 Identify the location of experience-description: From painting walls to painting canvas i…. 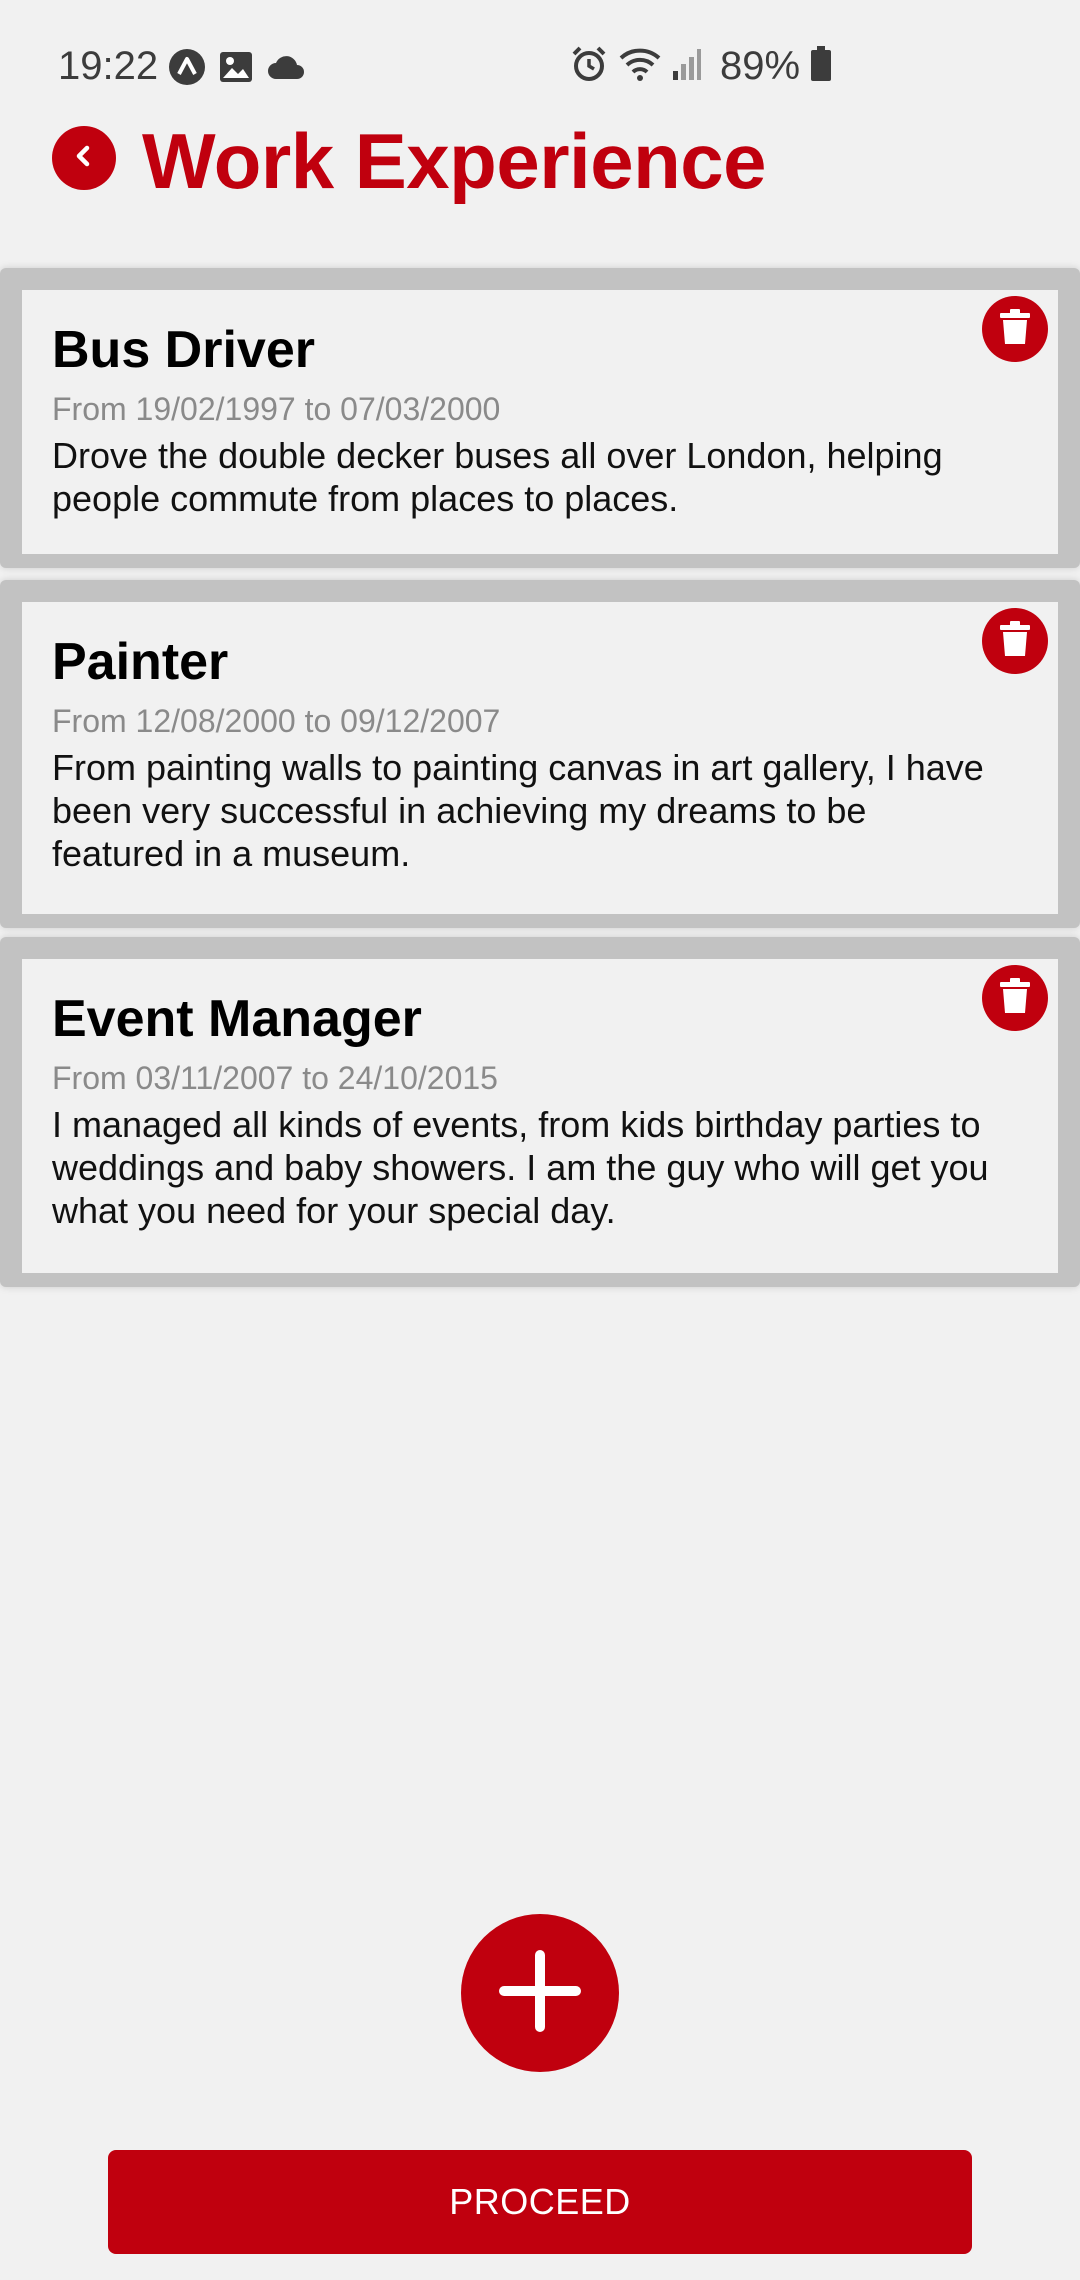
(518, 810).